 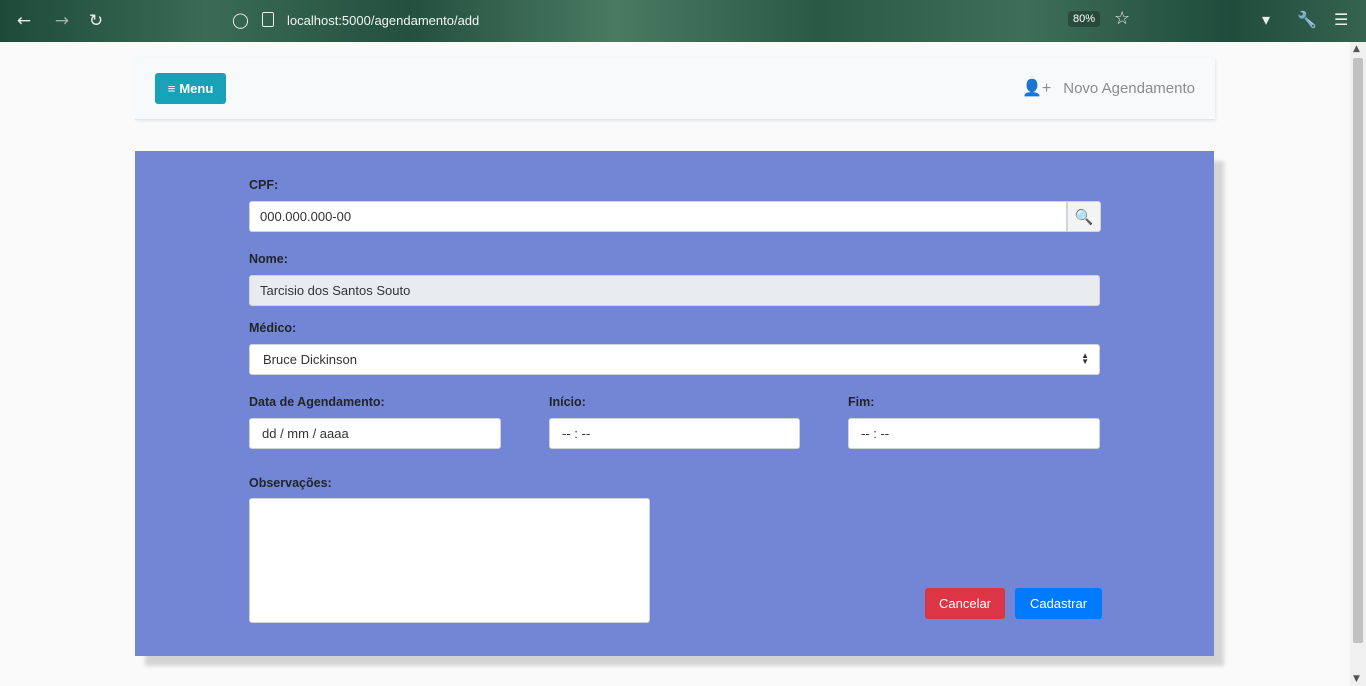 I want to click on data-label: Data de Agendamento:, so click(x=317, y=402).